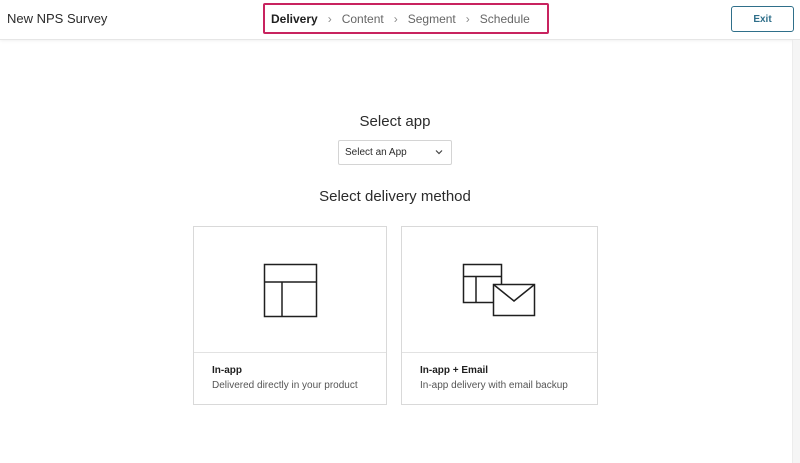 The width and height of the screenshot is (800, 463). I want to click on page-title: New NPS Survey, so click(57, 18).